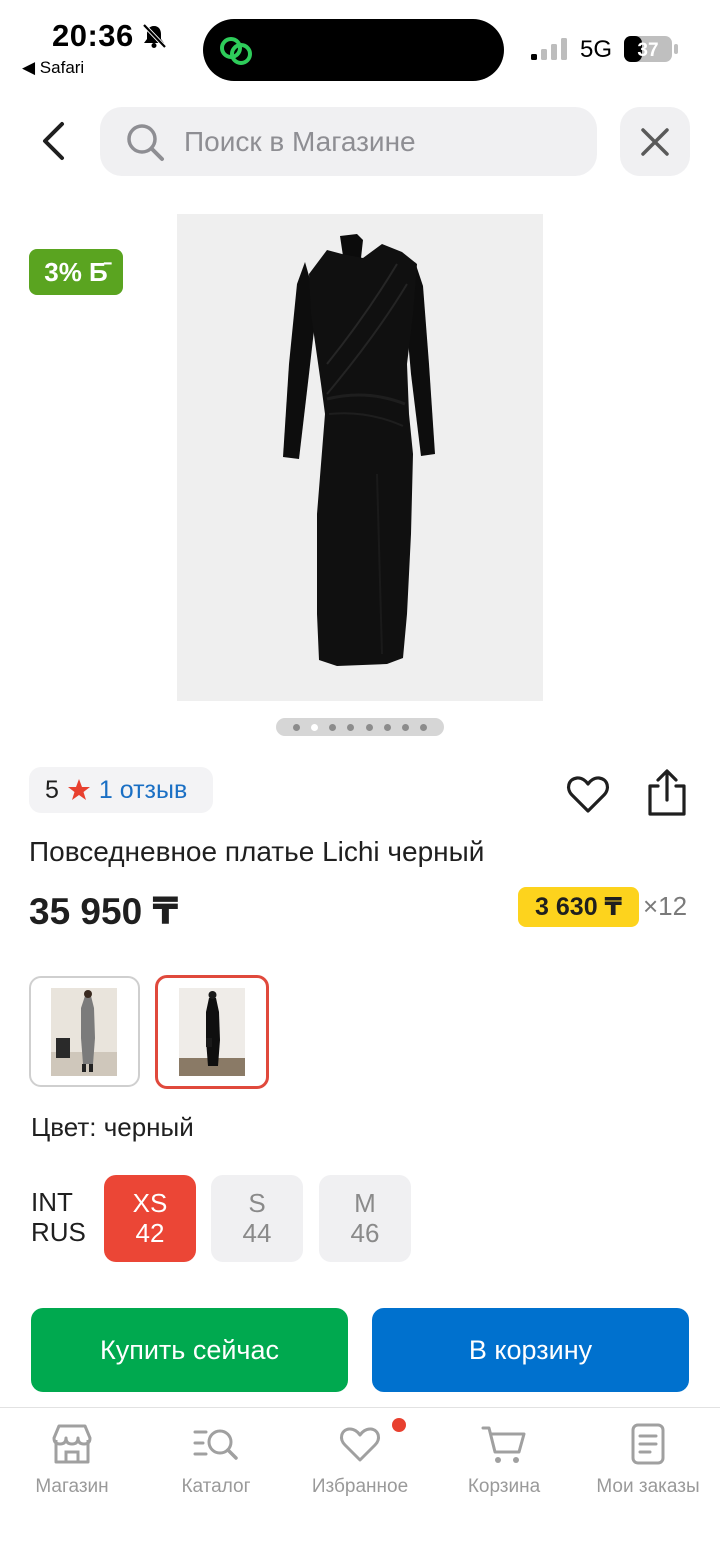  What do you see at coordinates (216, 1486) in the screenshot?
I see `tab-label: Каталог` at bounding box center [216, 1486].